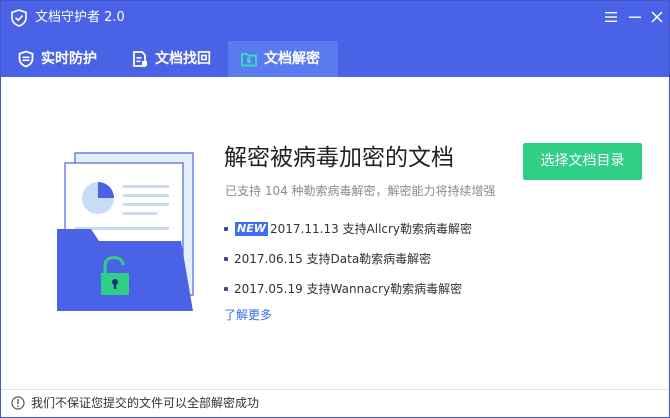 The height and width of the screenshot is (418, 670). What do you see at coordinates (140, 59) in the screenshot?
I see `document-restore-icon` at bounding box center [140, 59].